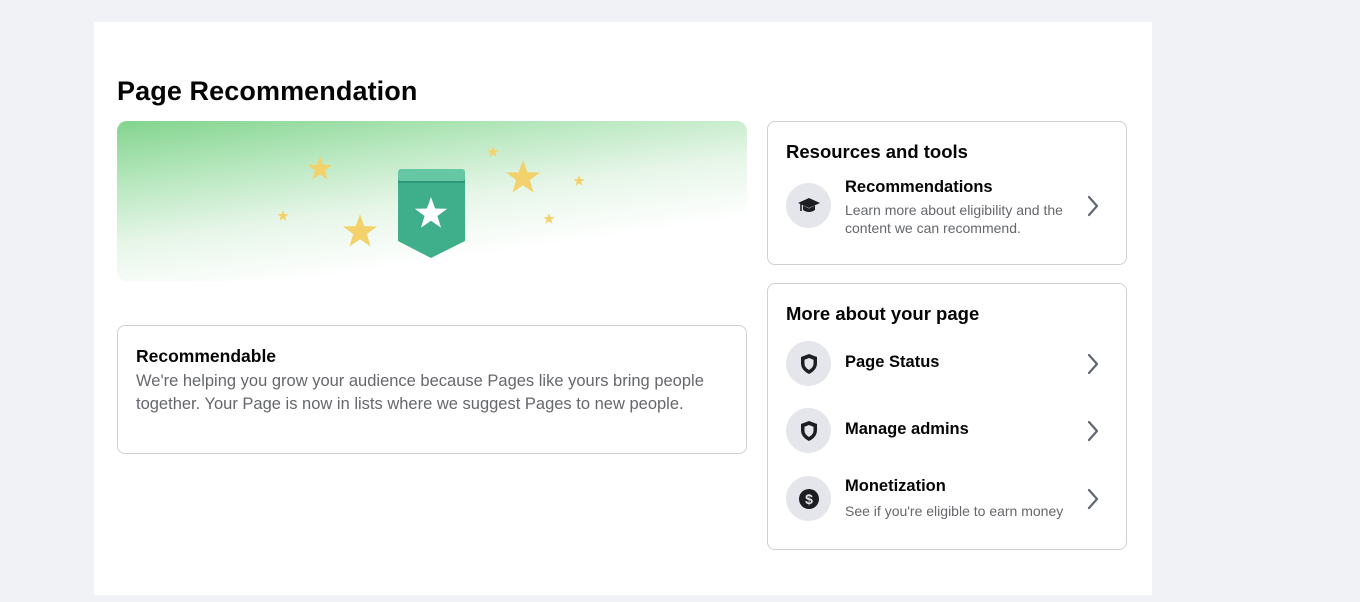  I want to click on resources-heading: Resources and tools, so click(877, 151).